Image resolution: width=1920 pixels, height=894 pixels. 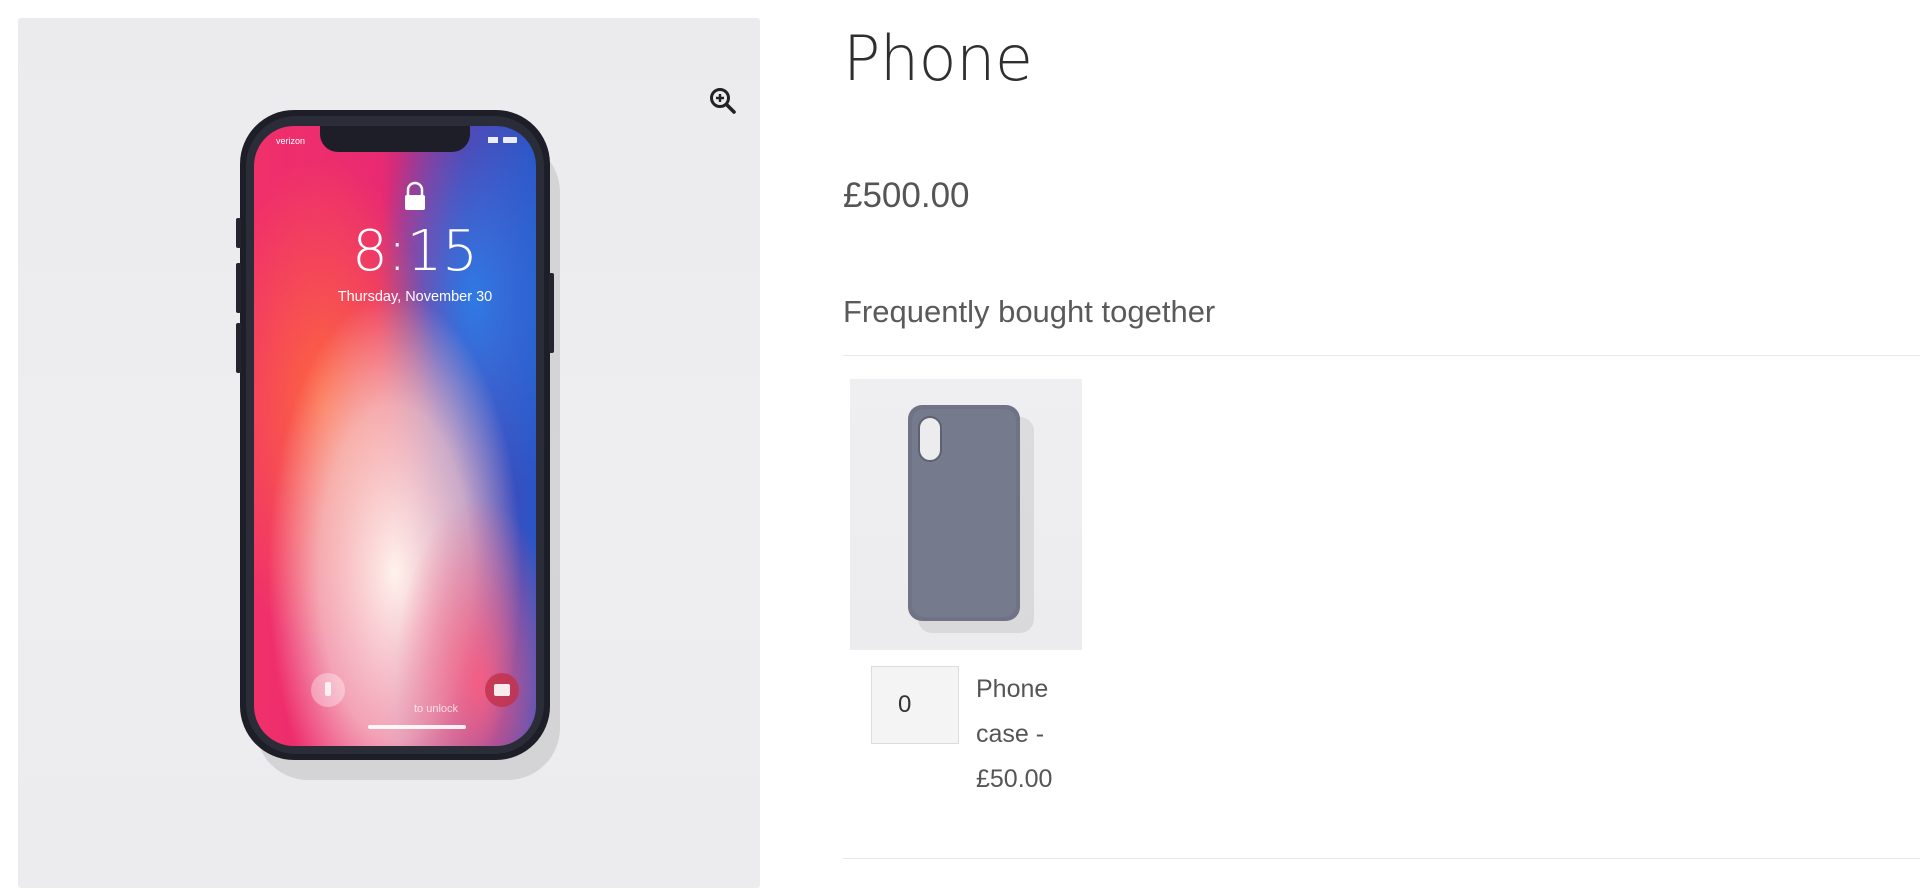 What do you see at coordinates (938, 58) in the screenshot?
I see `product-title: Phone` at bounding box center [938, 58].